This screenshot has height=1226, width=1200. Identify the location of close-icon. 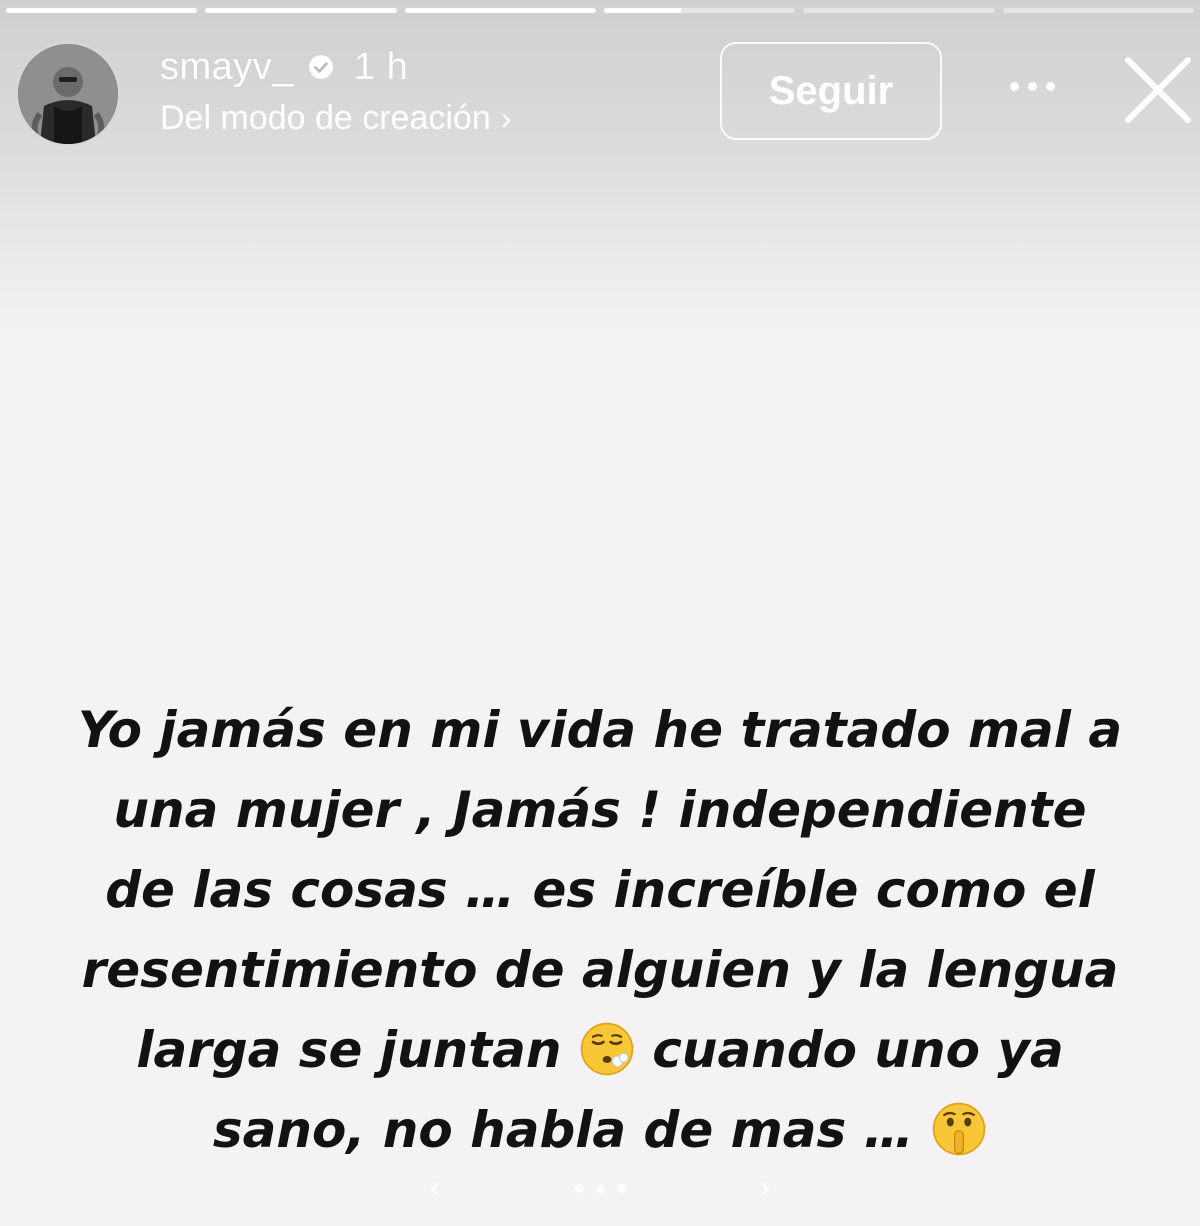
(1158, 90).